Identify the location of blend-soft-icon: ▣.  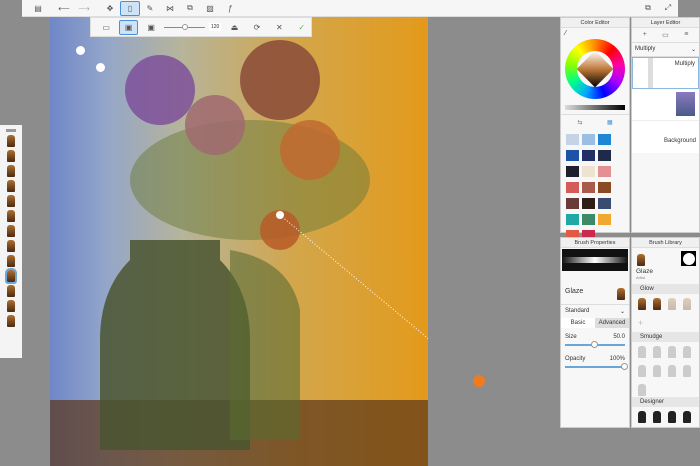
(128, 27).